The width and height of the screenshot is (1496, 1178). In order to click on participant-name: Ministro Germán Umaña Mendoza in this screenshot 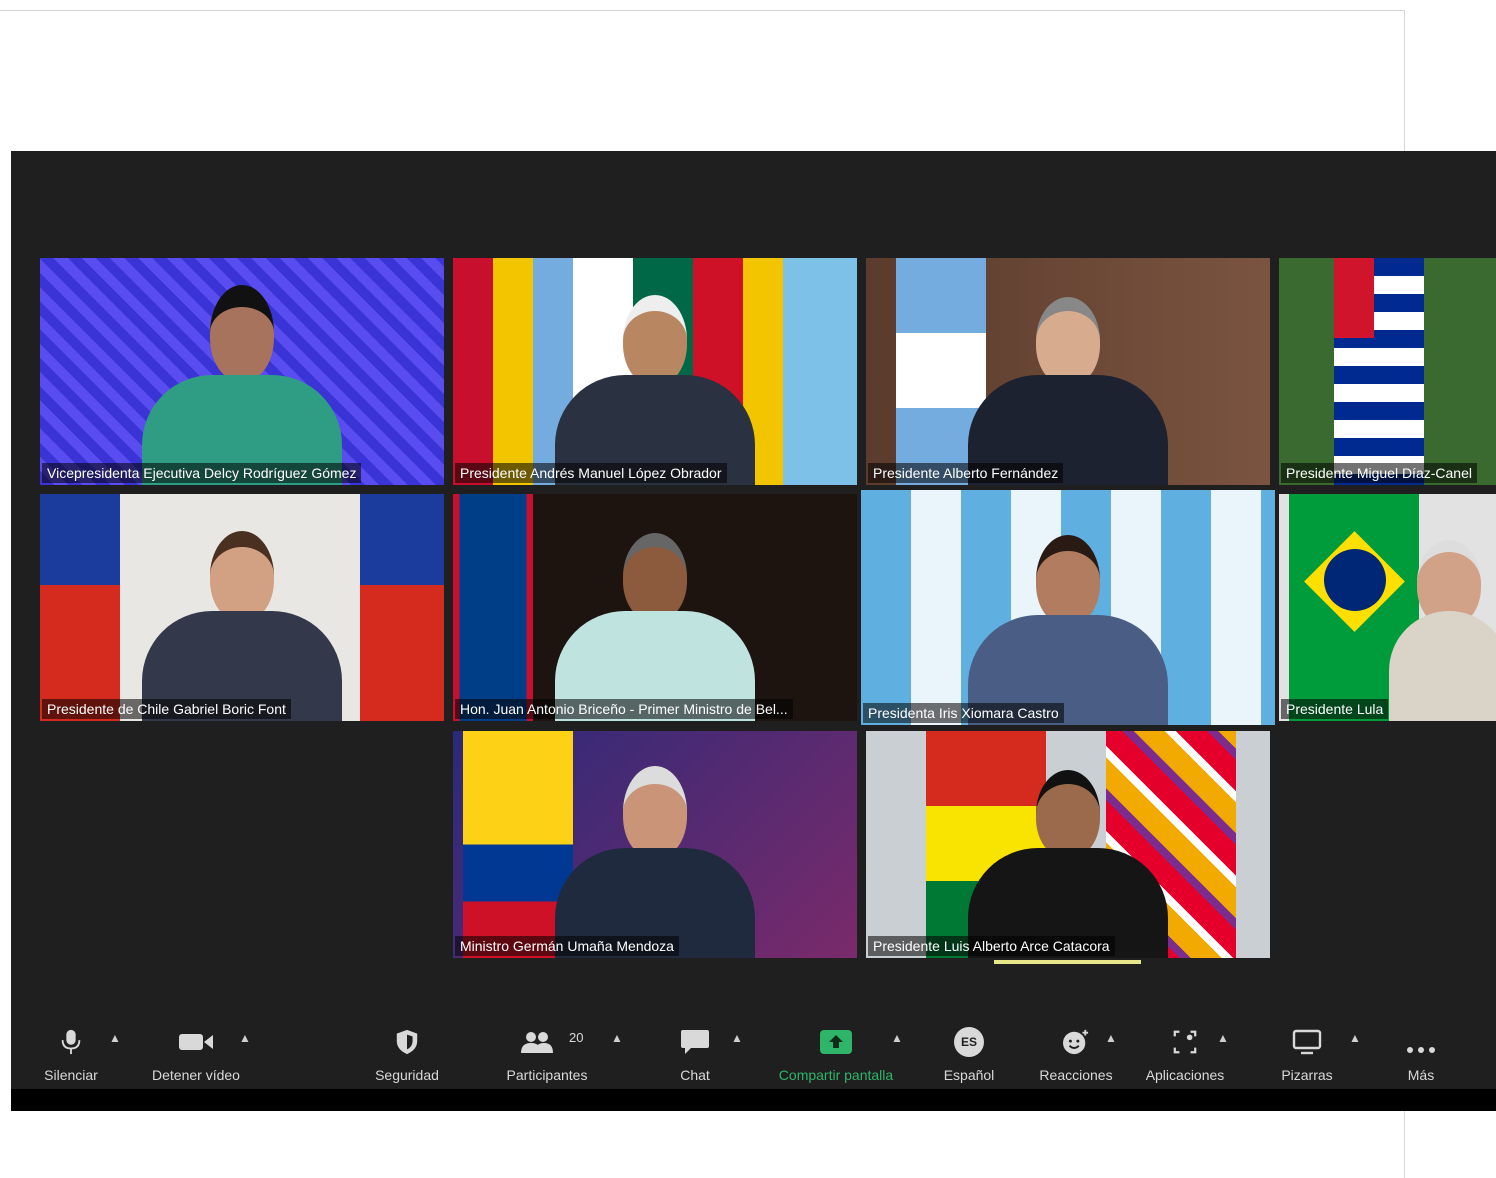, I will do `click(567, 946)`.